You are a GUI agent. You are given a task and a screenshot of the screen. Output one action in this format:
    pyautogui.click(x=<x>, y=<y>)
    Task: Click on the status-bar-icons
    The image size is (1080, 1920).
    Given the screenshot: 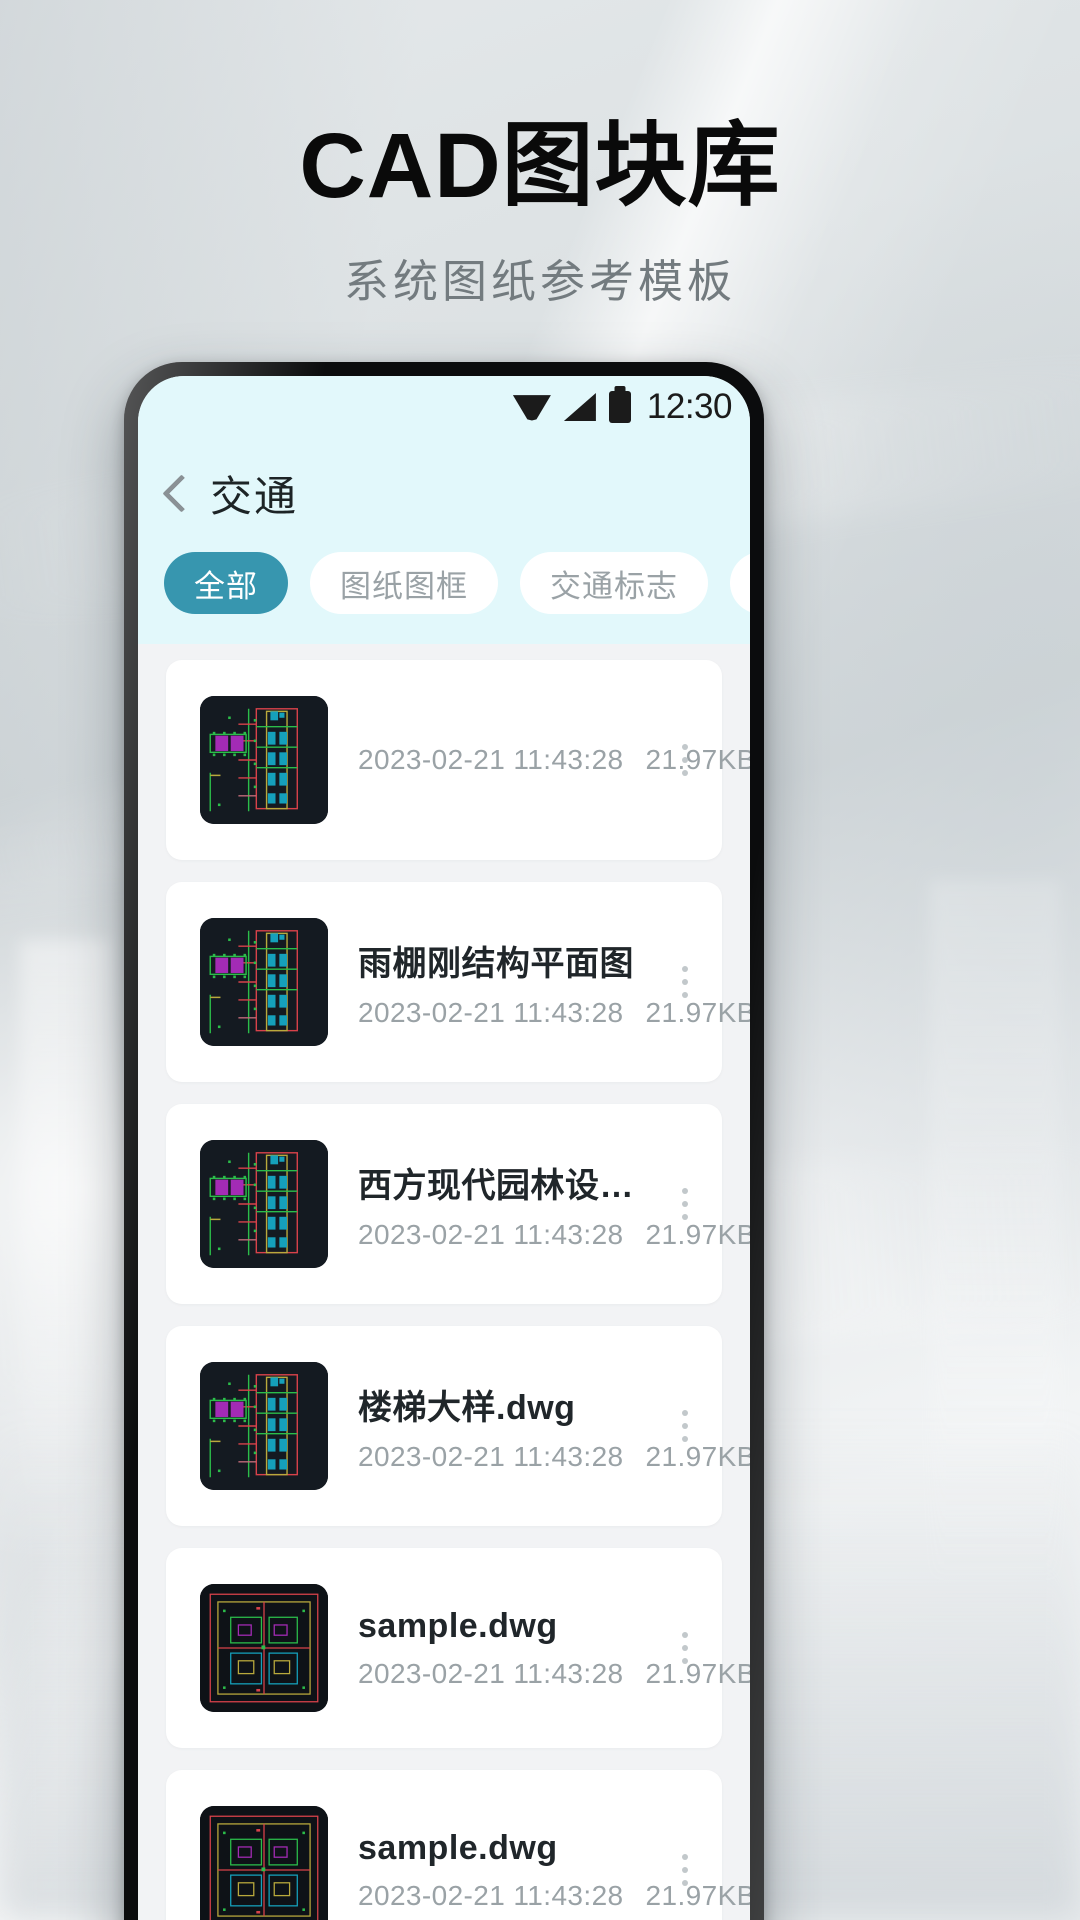 What is the action you would take?
    pyautogui.click(x=571, y=407)
    